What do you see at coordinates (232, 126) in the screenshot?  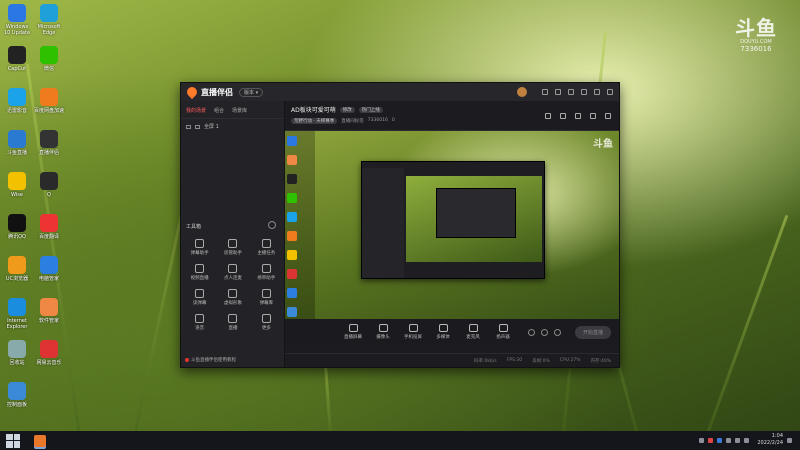 I see `scene-item: 全屏 1` at bounding box center [232, 126].